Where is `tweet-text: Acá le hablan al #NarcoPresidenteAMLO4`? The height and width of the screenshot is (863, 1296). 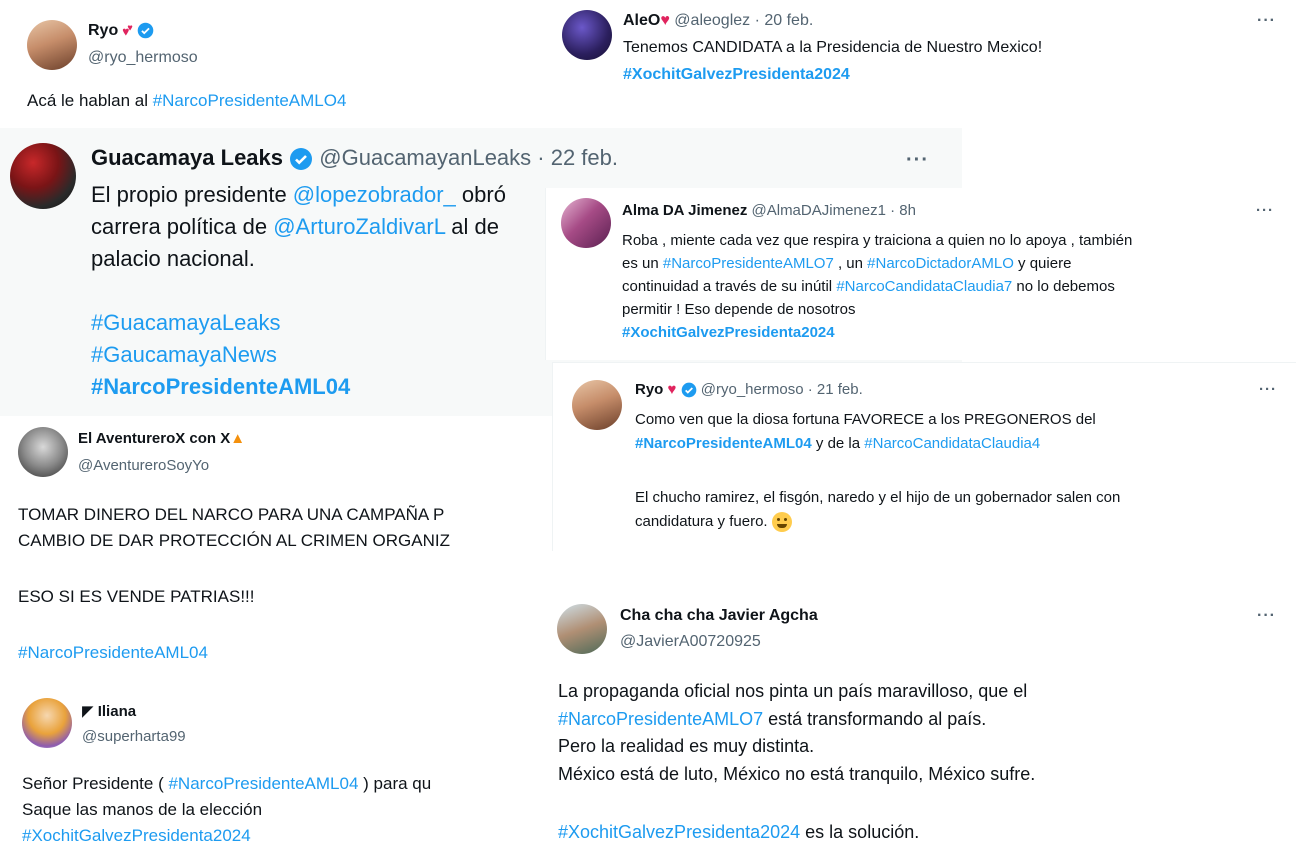
tweet-text: Acá le hablan al #NarcoPresidenteAMLO4 is located at coordinates (186, 101).